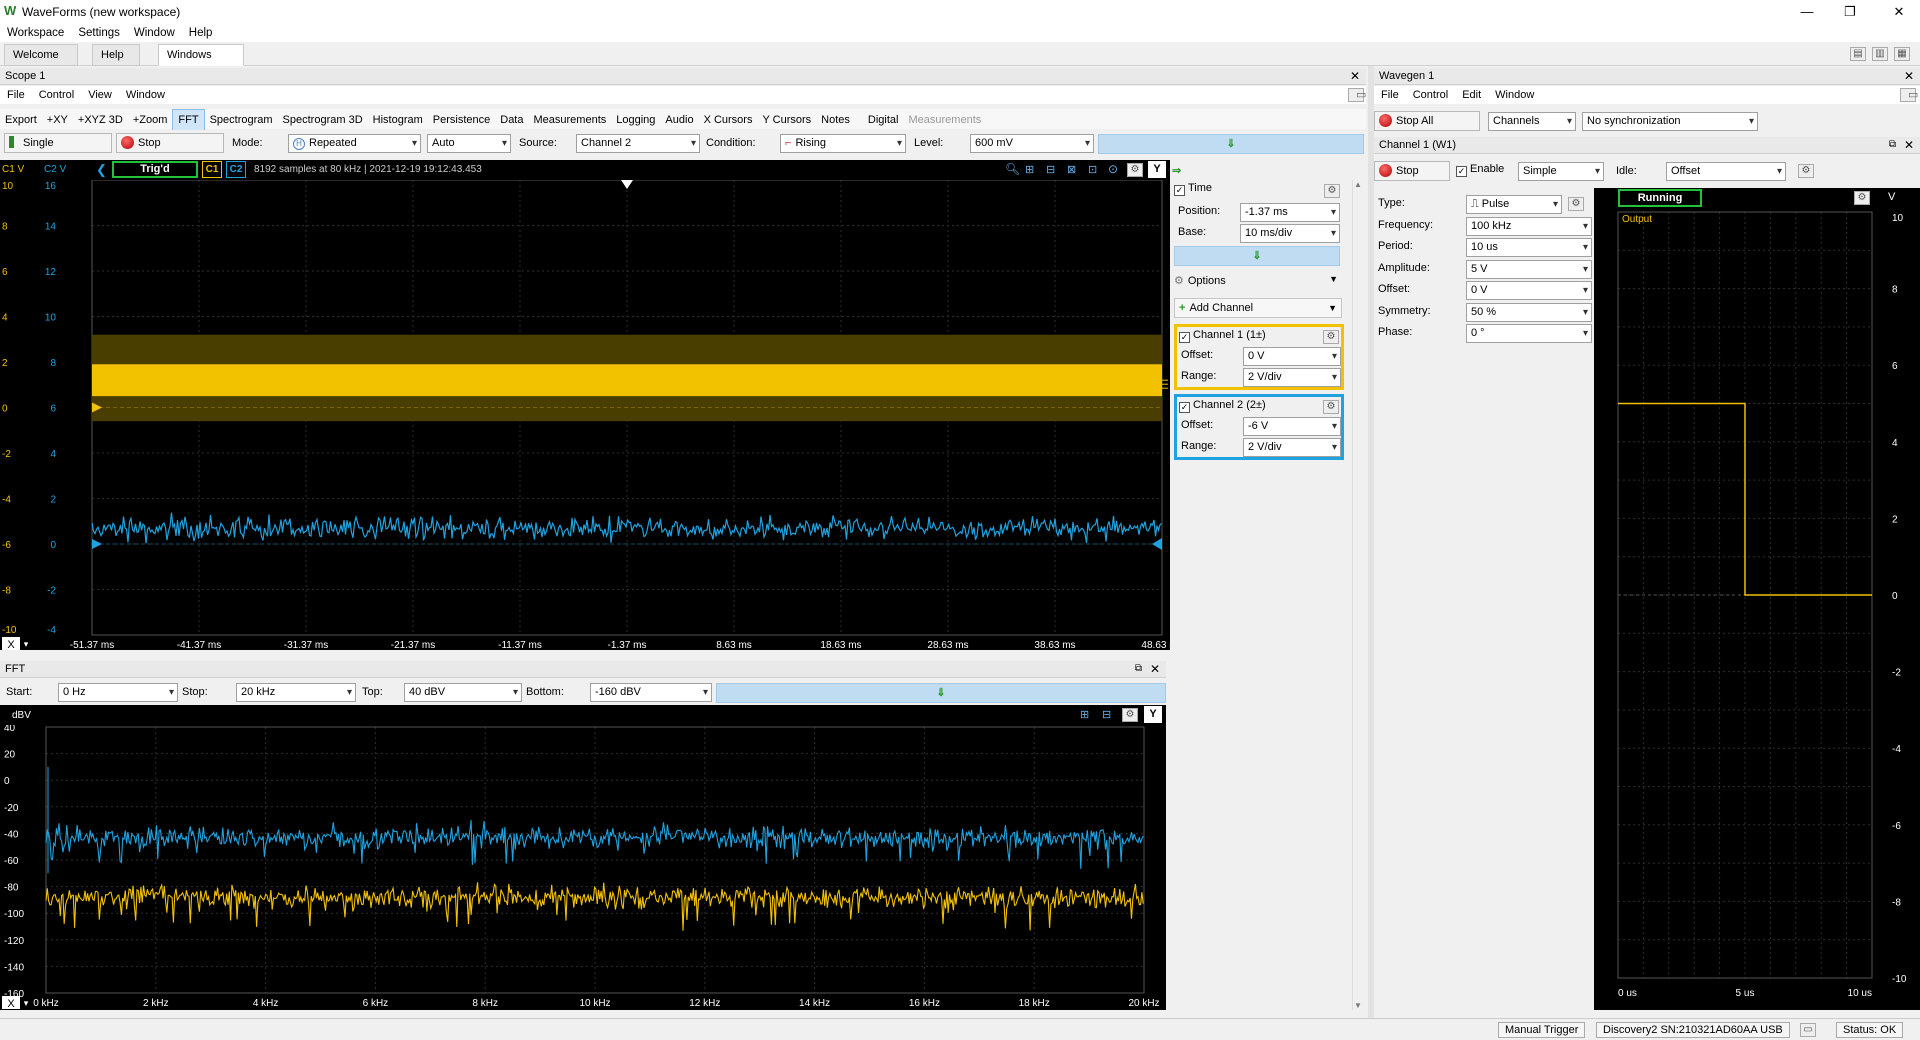  What do you see at coordinates (786, 120) in the screenshot?
I see `toolbar-y-cursors: Y Cursors` at bounding box center [786, 120].